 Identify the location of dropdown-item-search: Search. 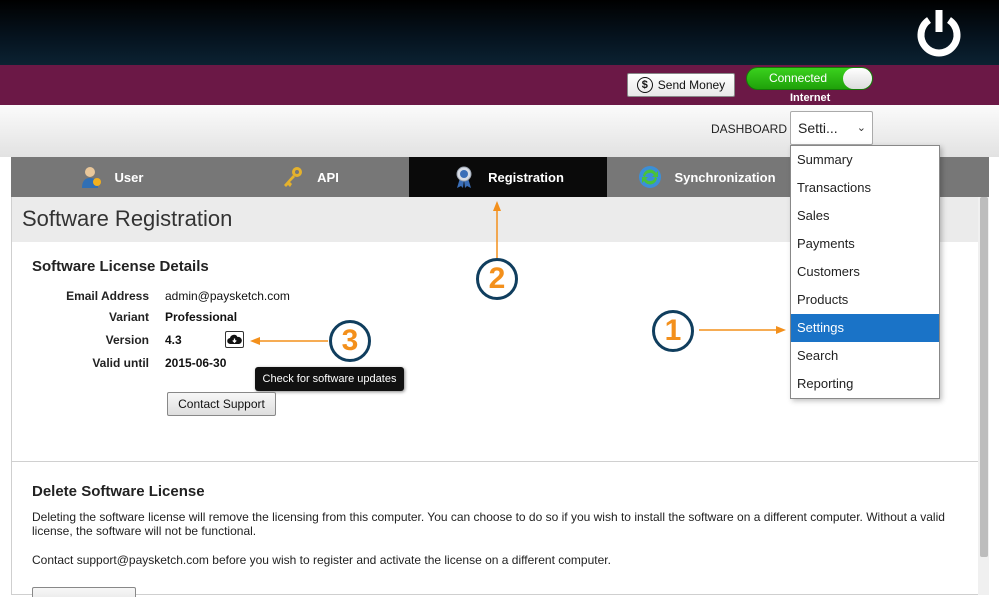
(865, 356).